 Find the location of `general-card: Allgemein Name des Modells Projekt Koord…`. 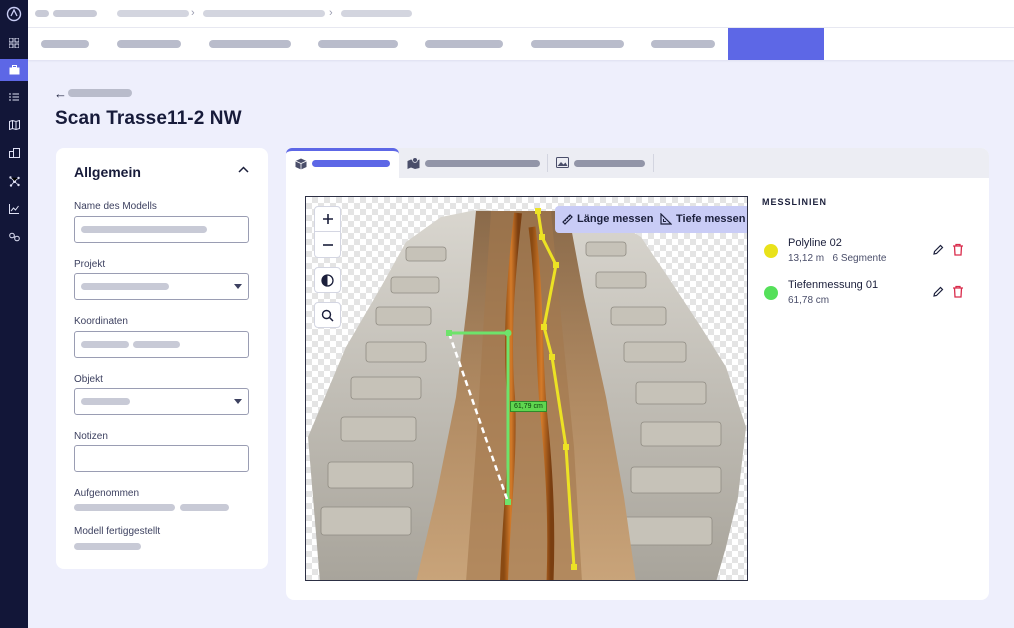

general-card: Allgemein Name des Modells Projekt Koord… is located at coordinates (162, 358).